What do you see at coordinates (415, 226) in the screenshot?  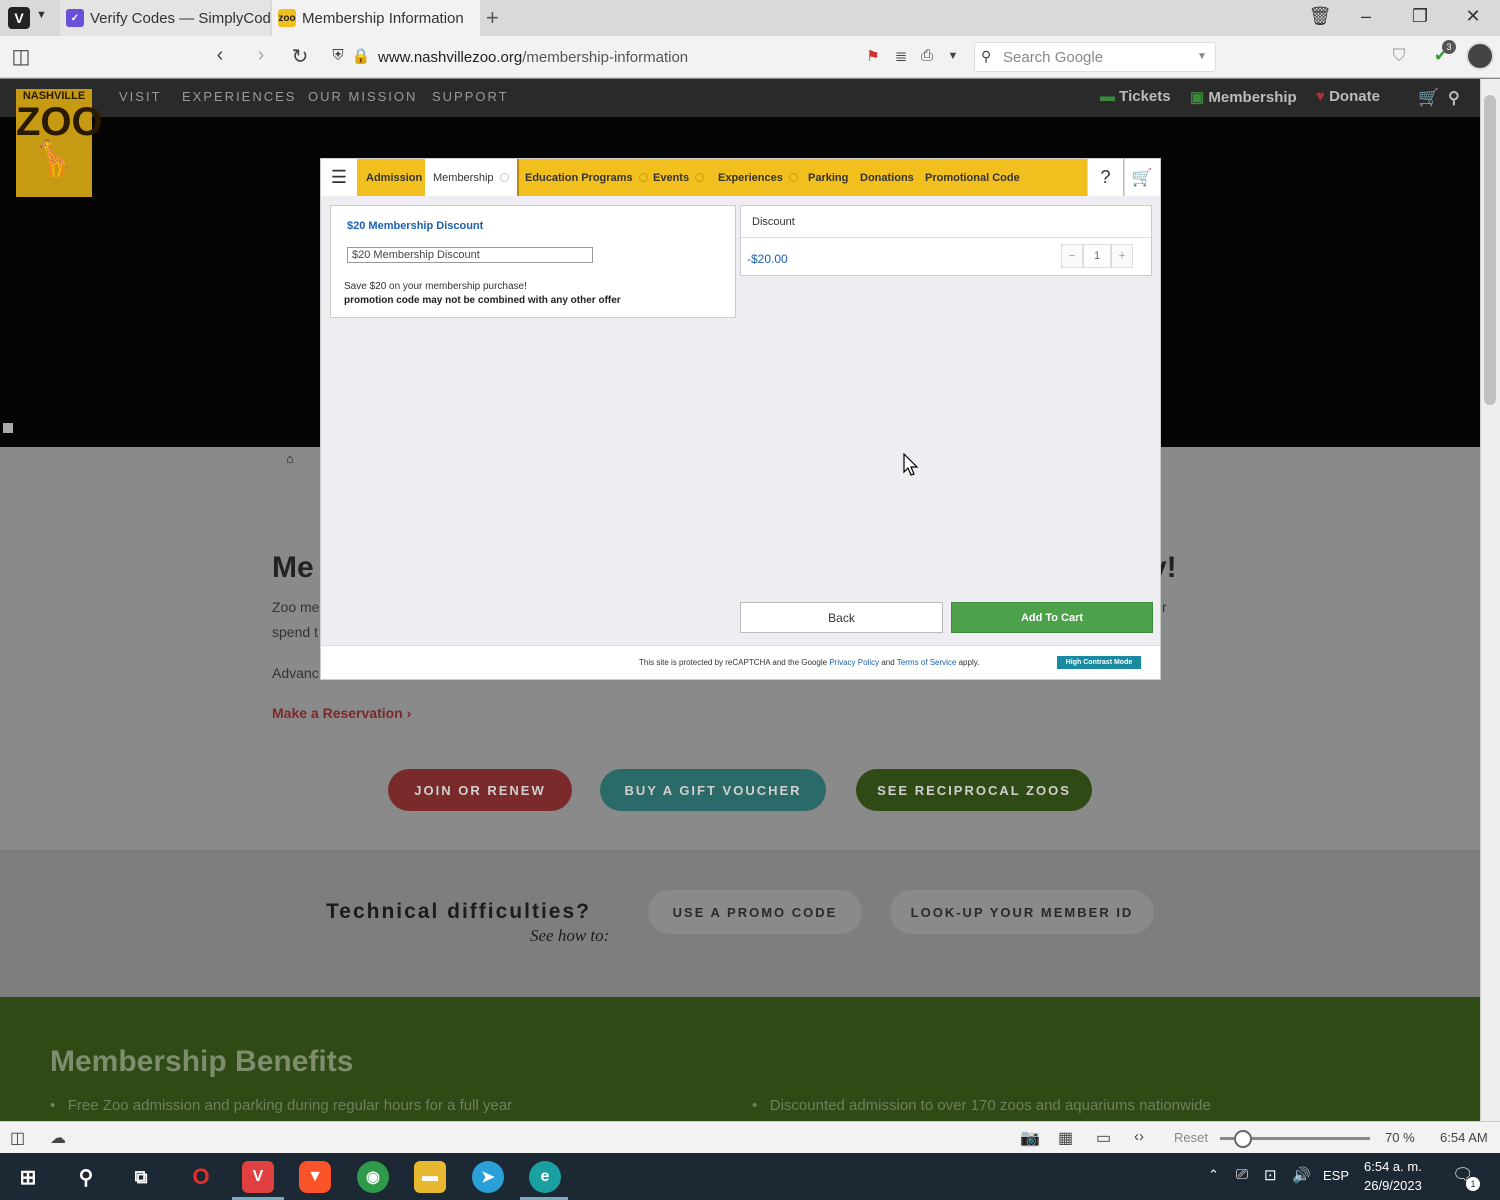 I see `item-title: $20 Membership Discount` at bounding box center [415, 226].